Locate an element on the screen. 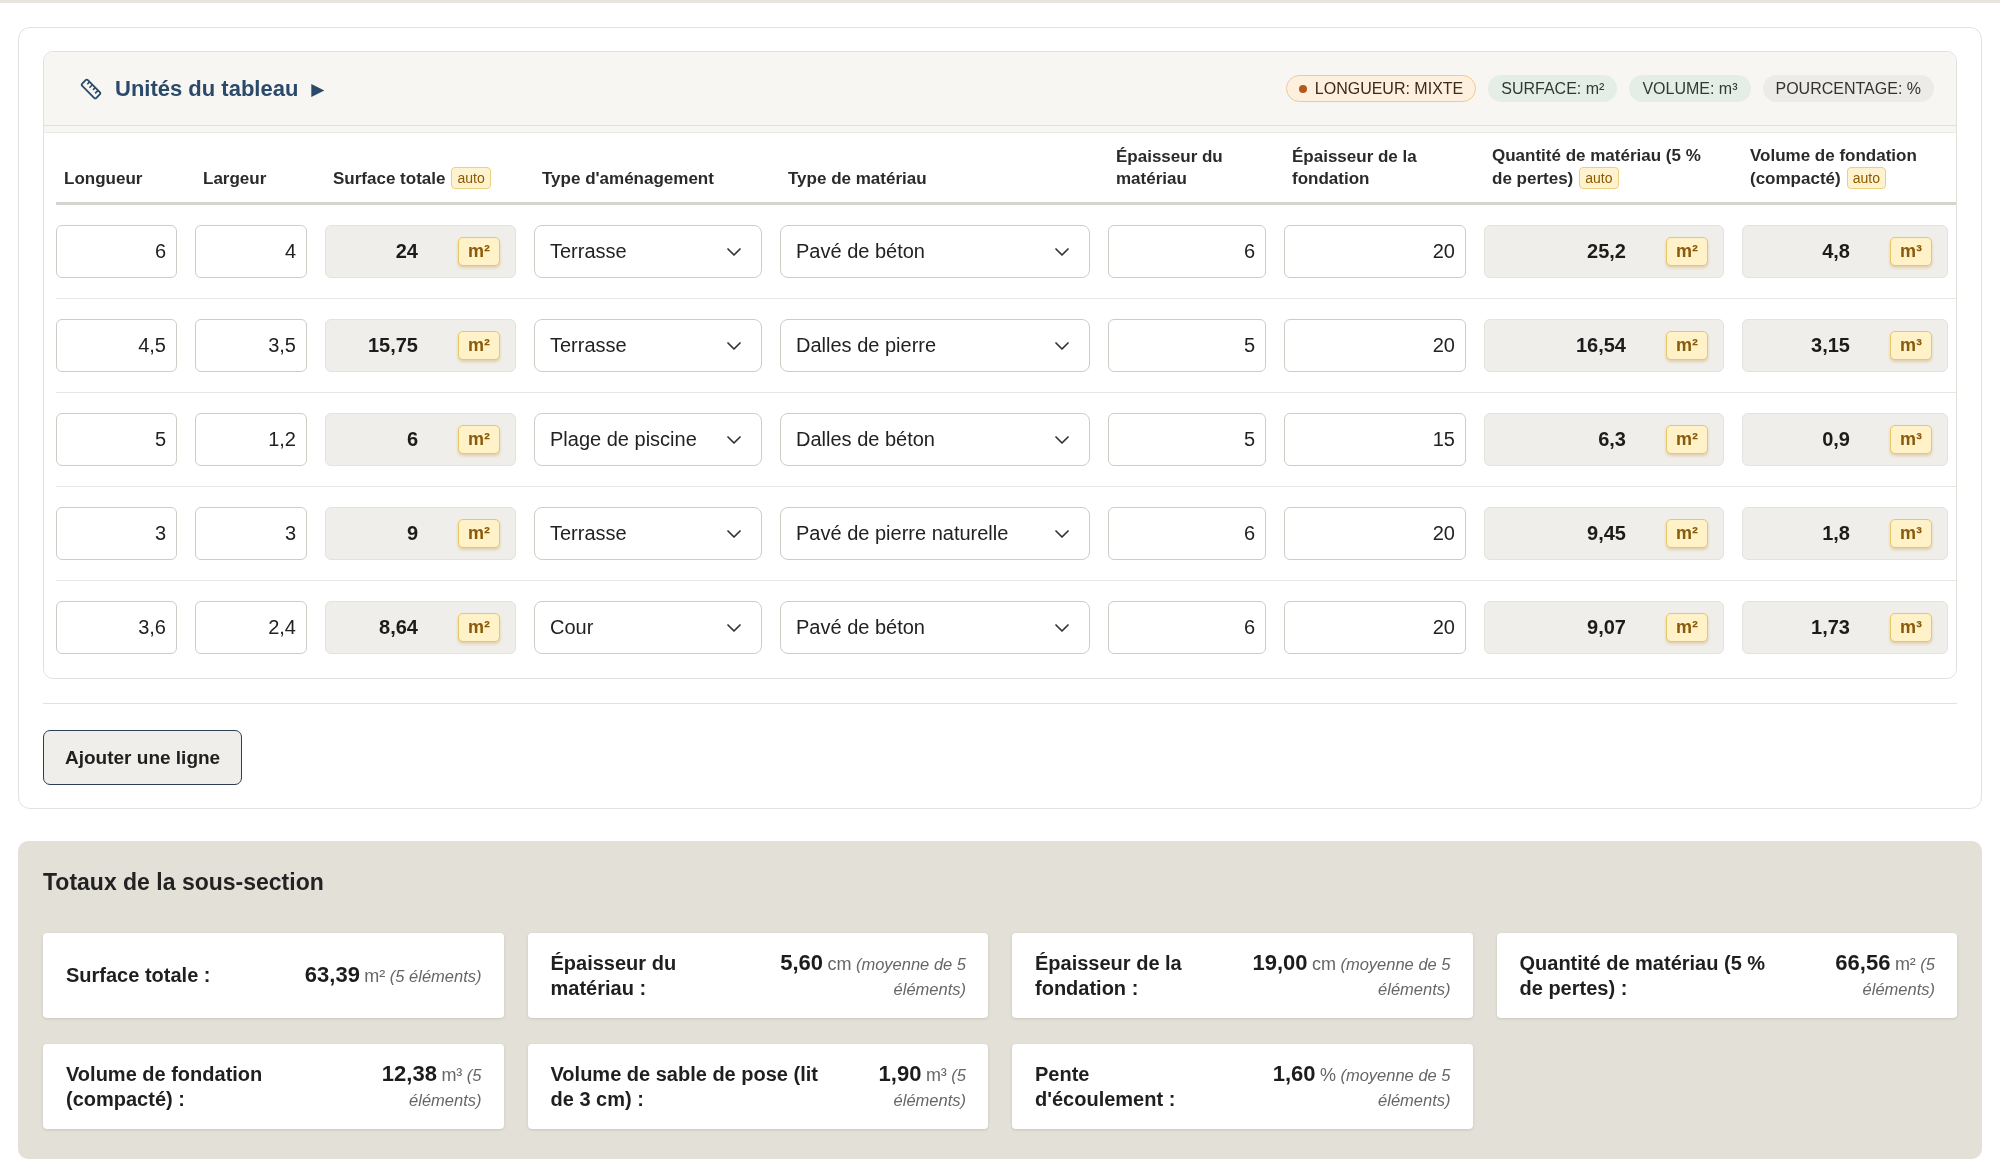  column-header: Volume de fondation (compacté) auto is located at coordinates (1834, 167).